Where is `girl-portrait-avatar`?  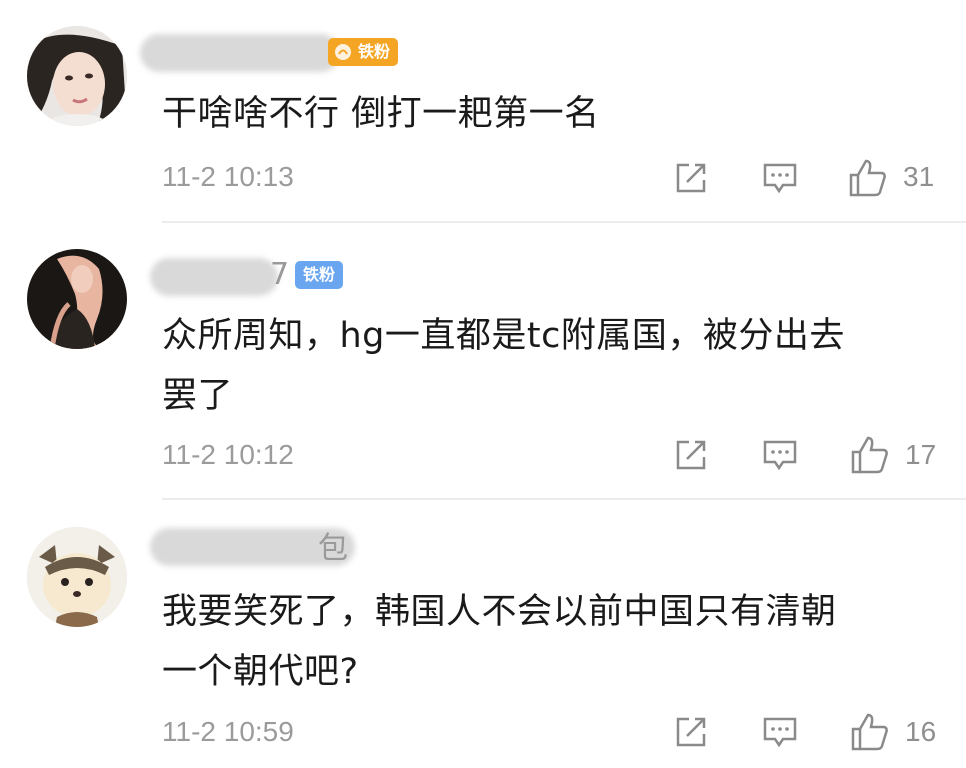 girl-portrait-avatar is located at coordinates (77, 76).